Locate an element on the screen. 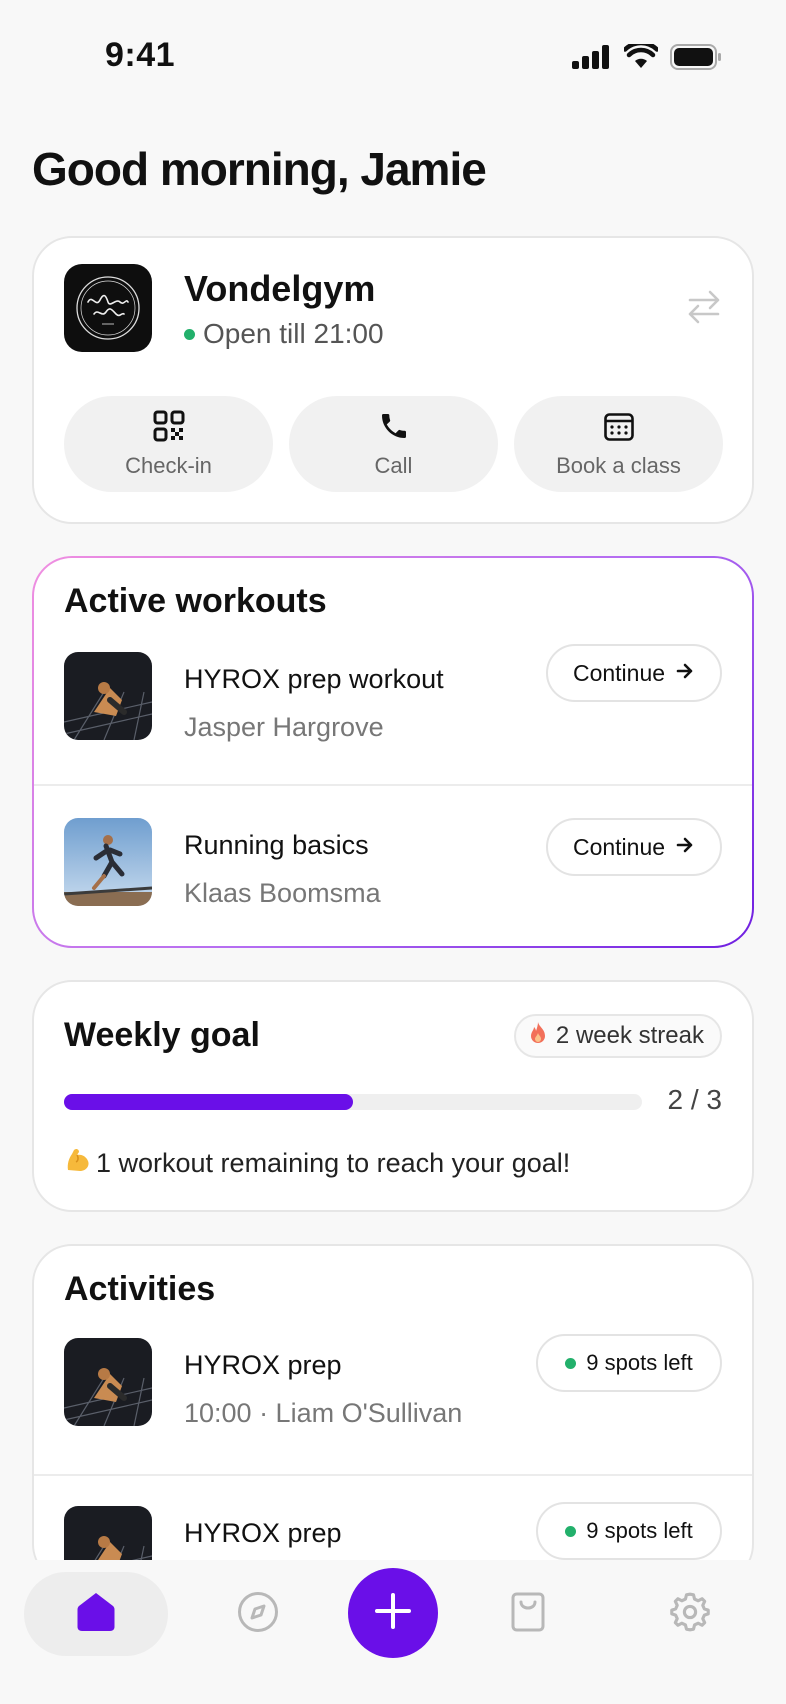 Image resolution: width=786 pixels, height=1704 pixels. check-in-button: Check-in is located at coordinates (168, 444).